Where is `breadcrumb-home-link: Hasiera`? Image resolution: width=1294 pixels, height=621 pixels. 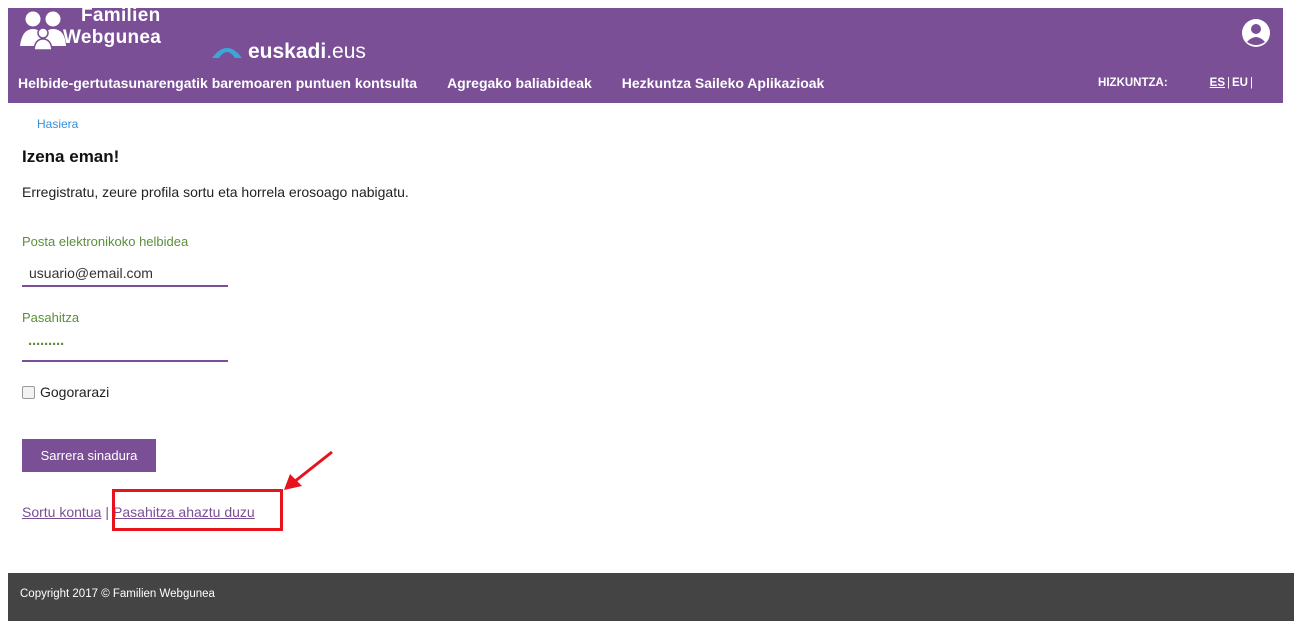
breadcrumb-home-link: Hasiera is located at coordinates (57, 124).